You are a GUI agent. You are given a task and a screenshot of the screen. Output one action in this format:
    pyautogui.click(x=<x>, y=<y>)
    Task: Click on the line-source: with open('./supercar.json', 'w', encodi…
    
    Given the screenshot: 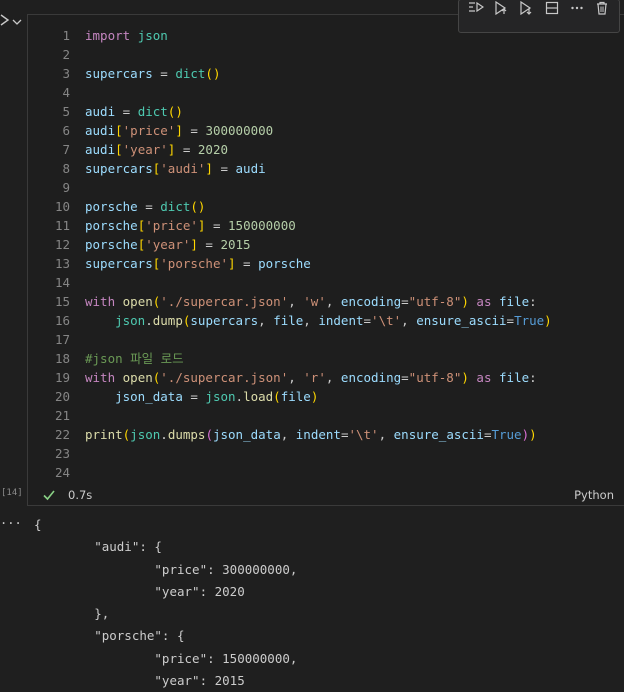 What is the action you would take?
    pyautogui.click(x=311, y=301)
    